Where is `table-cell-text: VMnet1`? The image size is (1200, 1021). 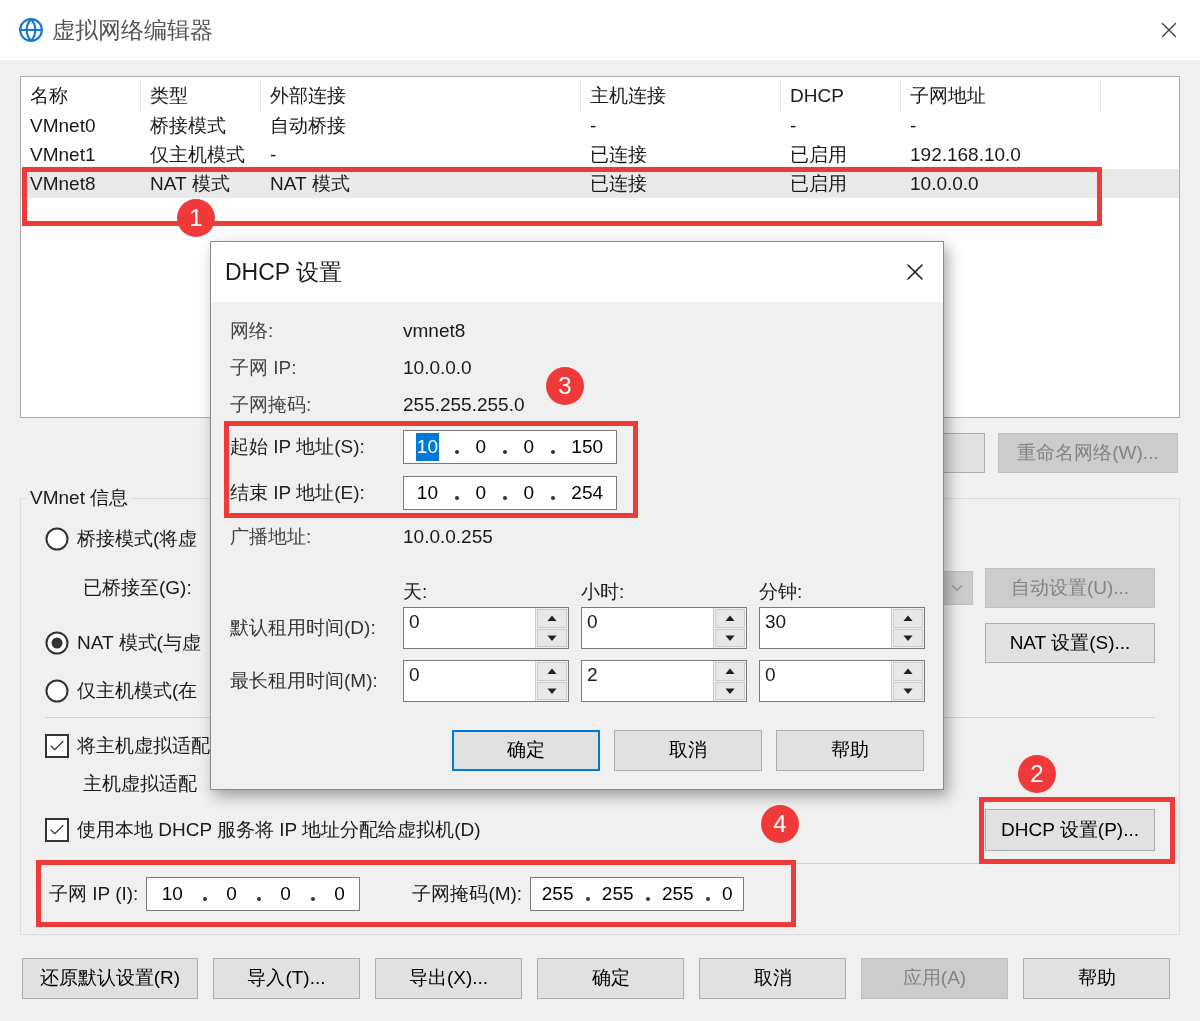 table-cell-text: VMnet1 is located at coordinates (63, 155).